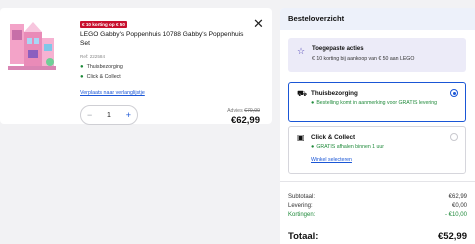  Describe the element at coordinates (302, 197) in the screenshot. I see `subtotal-label: Subtotaal:` at that location.